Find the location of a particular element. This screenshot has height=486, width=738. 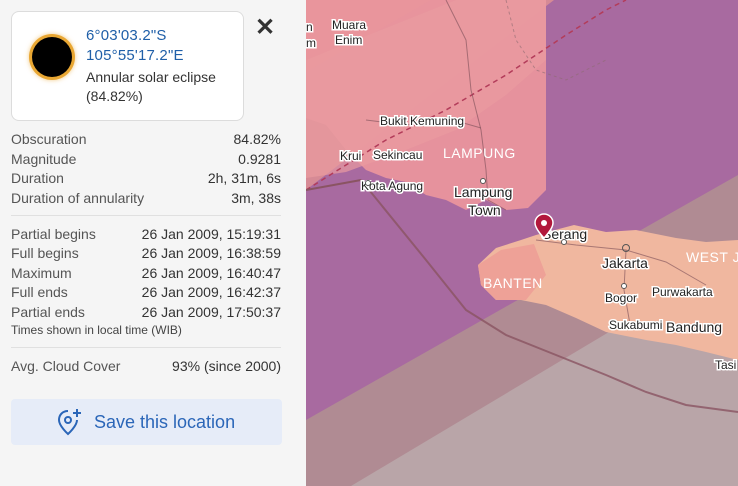

time-row-full-begins: Full begins 26 Jan 2009, 16:38:59 is located at coordinates (146, 254).